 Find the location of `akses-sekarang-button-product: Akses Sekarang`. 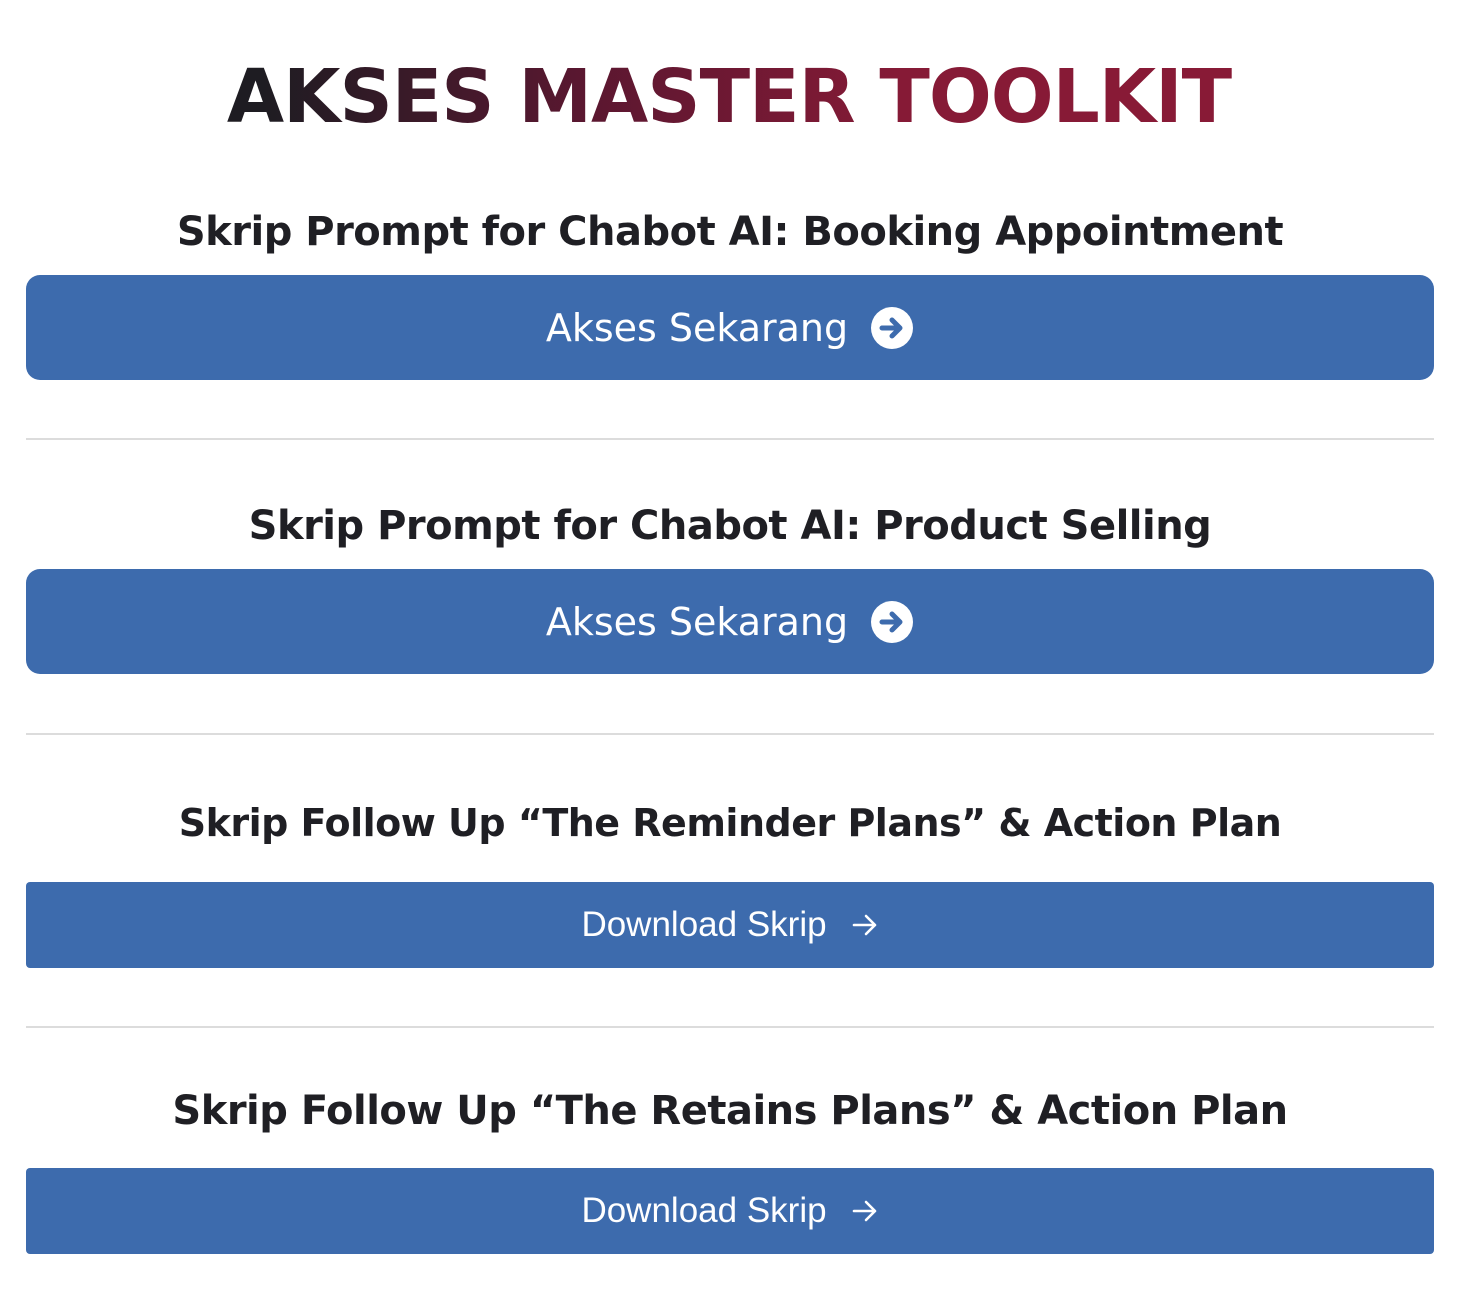

akses-sekarang-button-product: Akses Sekarang is located at coordinates (730, 621).